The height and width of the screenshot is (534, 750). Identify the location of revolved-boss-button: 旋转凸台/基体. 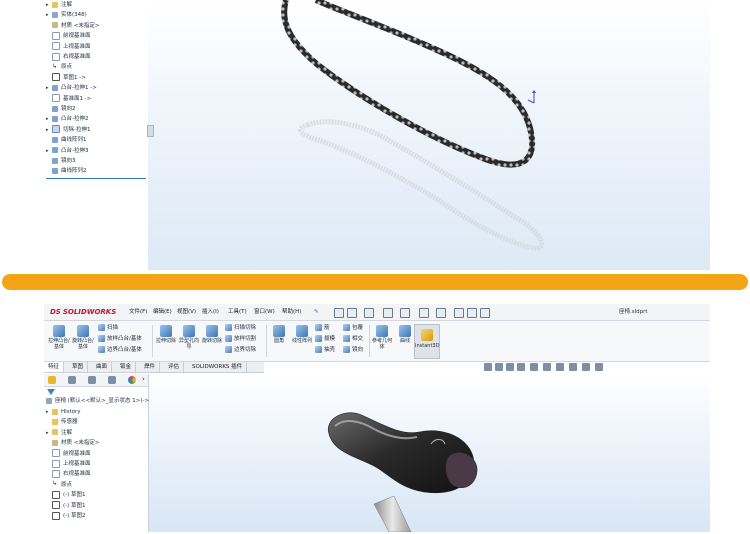
(83, 337).